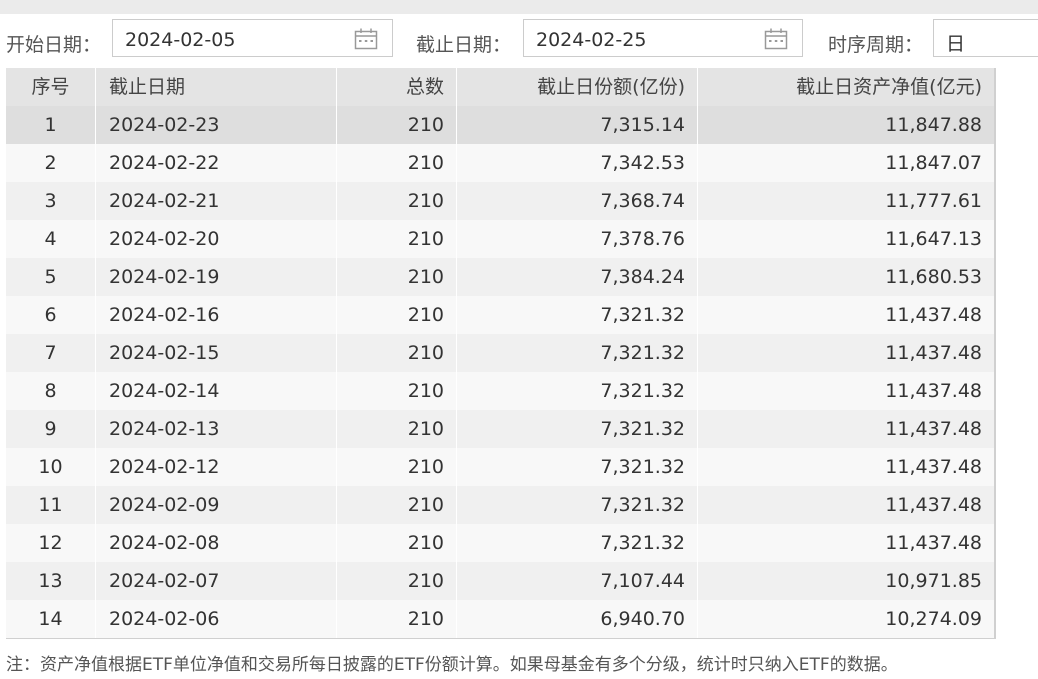 The height and width of the screenshot is (679, 1038). What do you see at coordinates (845, 277) in the screenshot?
I see `cell-net-assets: 11,680.53` at bounding box center [845, 277].